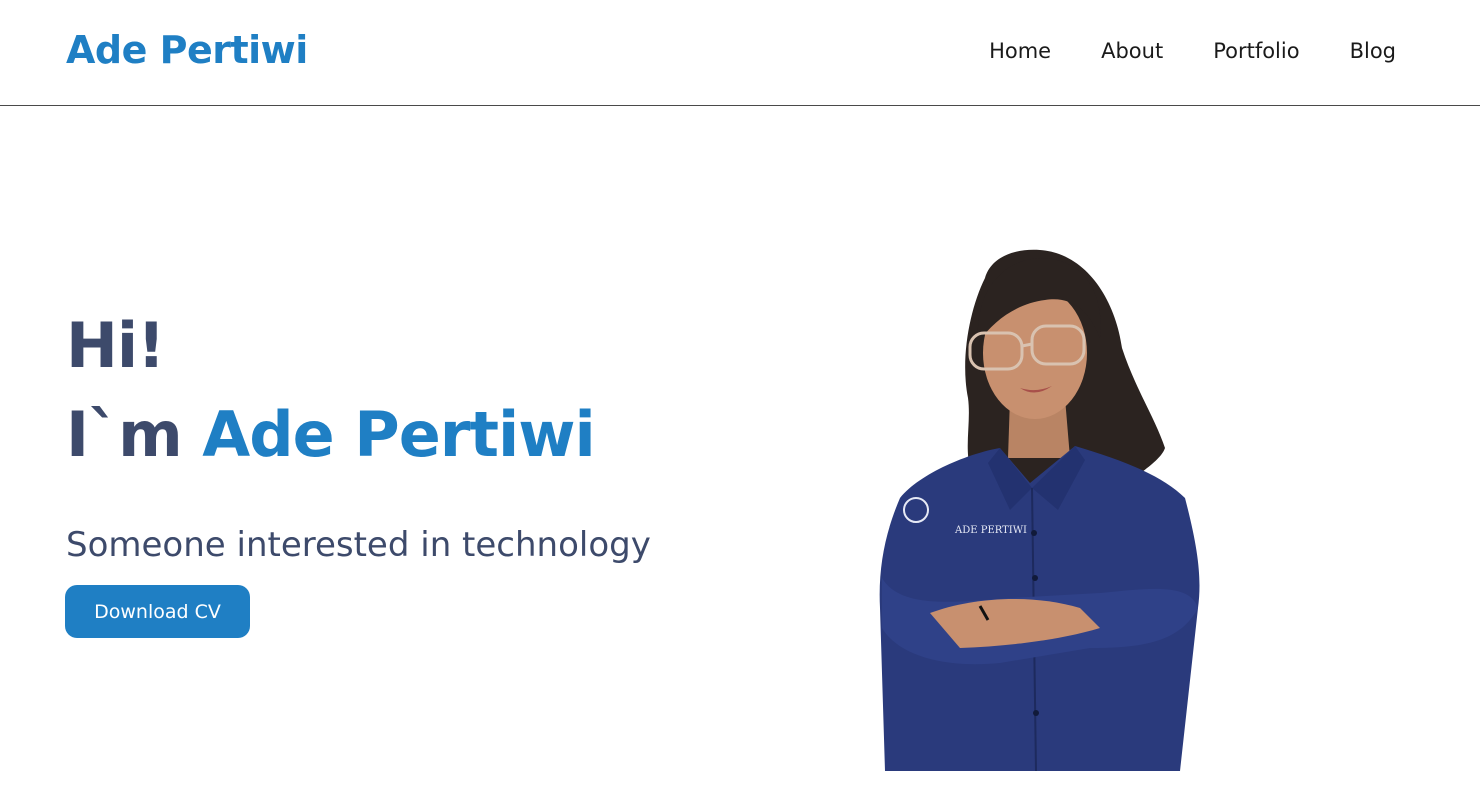 The height and width of the screenshot is (808, 1480). What do you see at coordinates (1020, 51) in the screenshot?
I see `nav-link-home: Home` at bounding box center [1020, 51].